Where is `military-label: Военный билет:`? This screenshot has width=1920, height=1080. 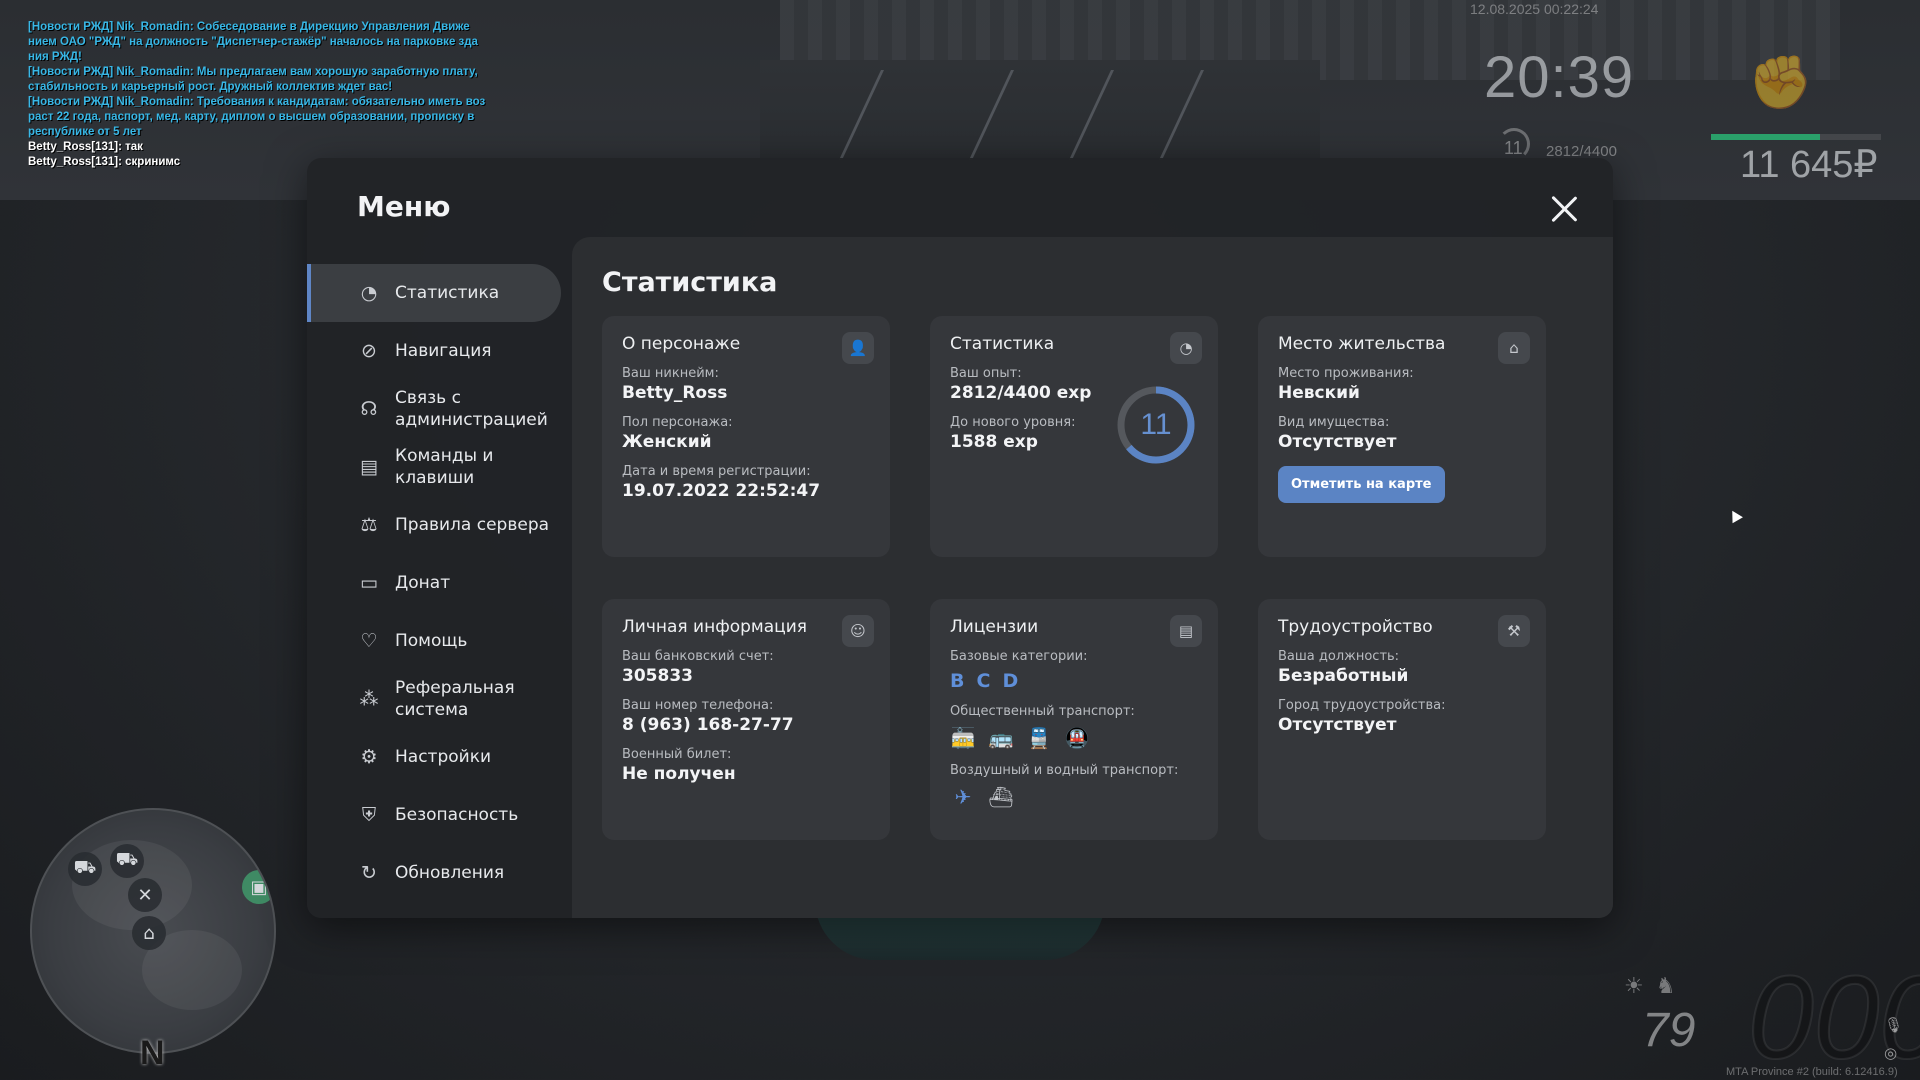
military-label: Военный билет: is located at coordinates (677, 754).